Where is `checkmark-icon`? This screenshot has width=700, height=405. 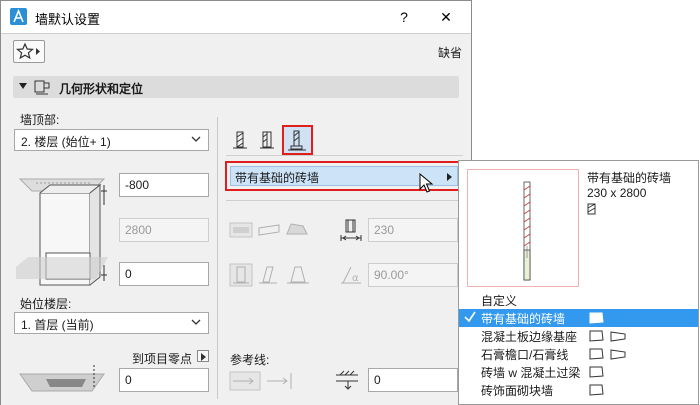 checkmark-icon is located at coordinates (470, 318).